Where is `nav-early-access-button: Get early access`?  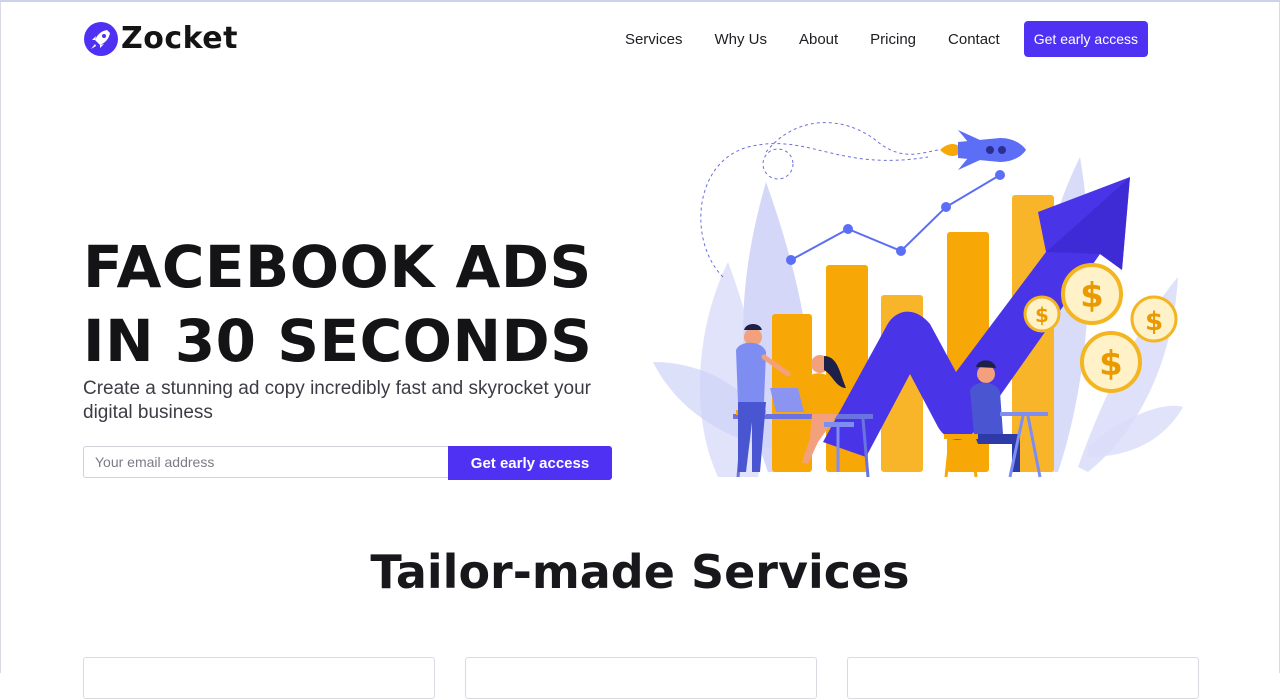 nav-early-access-button: Get early access is located at coordinates (1085, 39).